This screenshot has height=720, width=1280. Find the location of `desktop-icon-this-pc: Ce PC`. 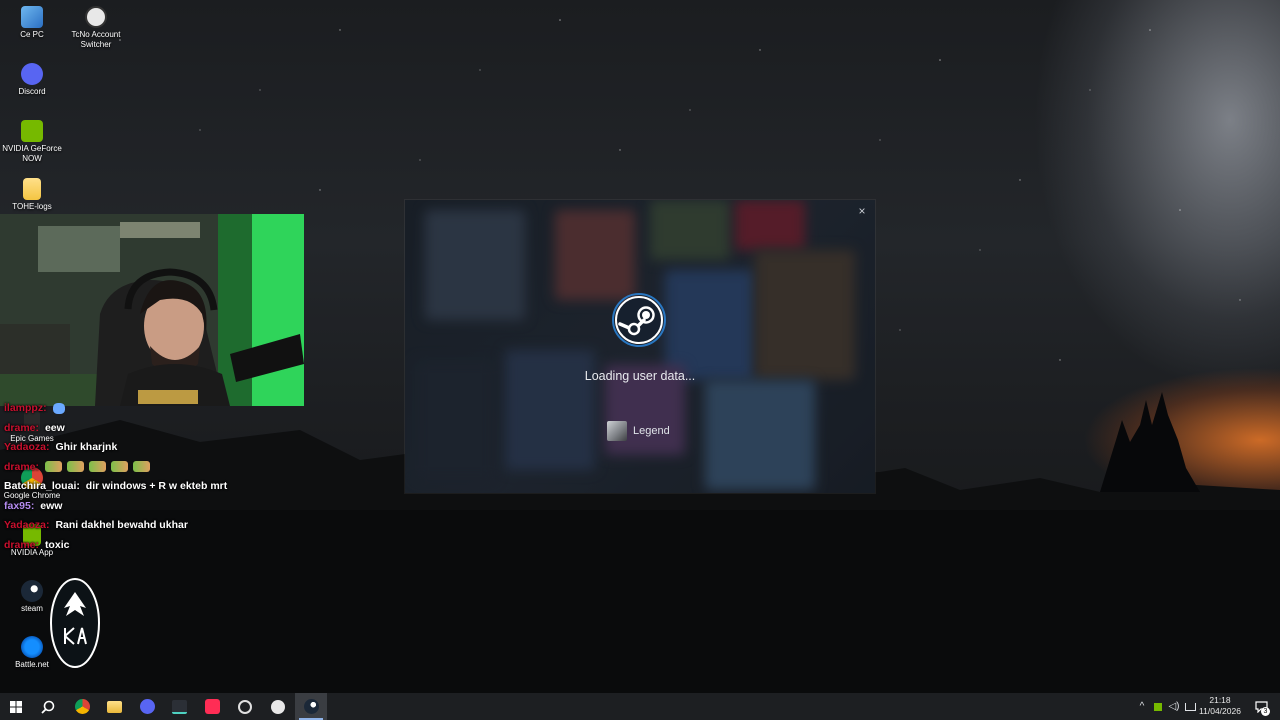

desktop-icon-this-pc: Ce PC is located at coordinates (32, 23).